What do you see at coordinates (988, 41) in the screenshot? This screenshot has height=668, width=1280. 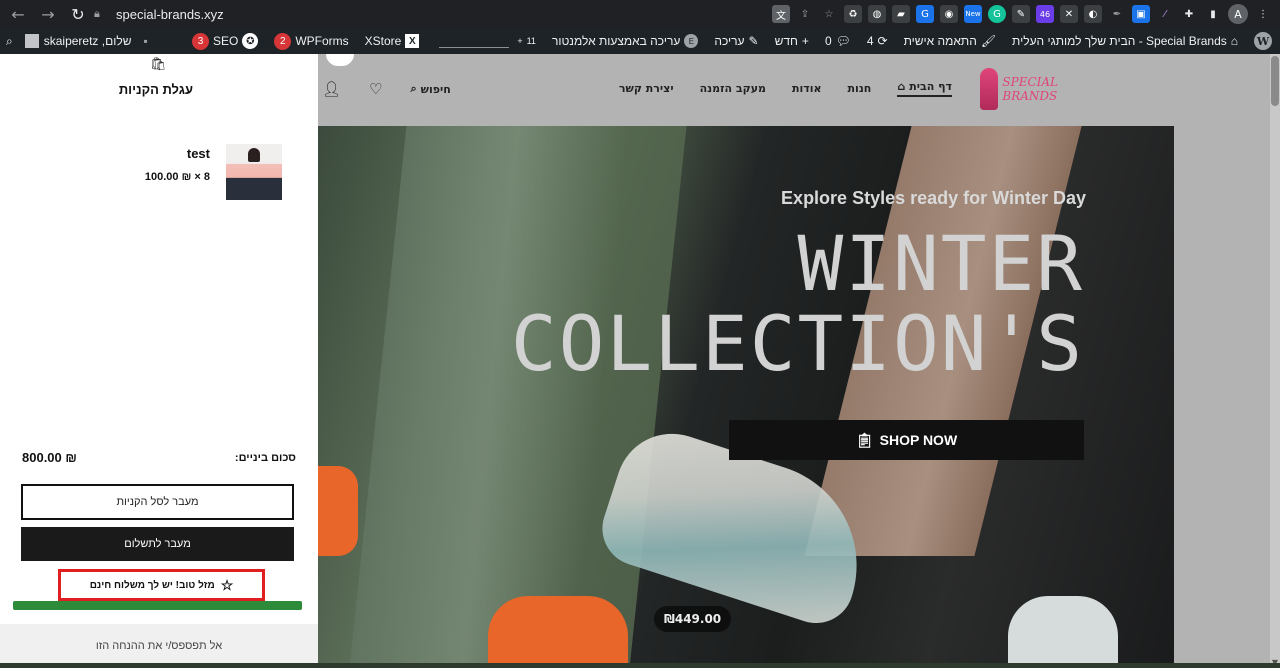 I see `brush-icon: 🖌︎` at bounding box center [988, 41].